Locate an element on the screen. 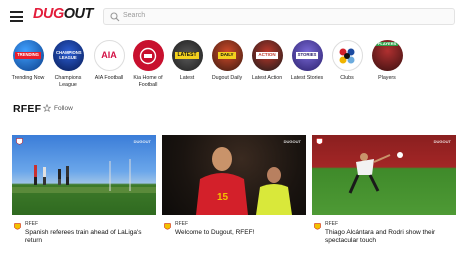  channel-aia-football: AIA AIA Football is located at coordinates (109, 61).